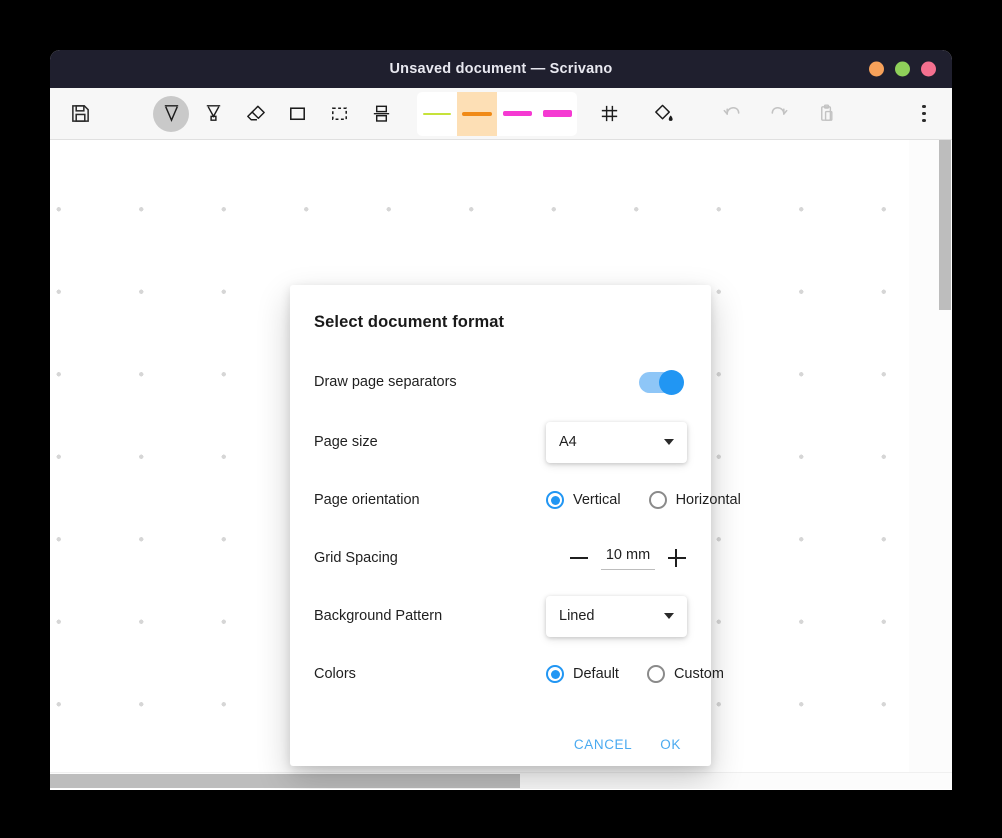 Image resolution: width=1002 pixels, height=838 pixels. What do you see at coordinates (500, 616) in the screenshot?
I see `row-background-pattern: Background Pattern Lined` at bounding box center [500, 616].